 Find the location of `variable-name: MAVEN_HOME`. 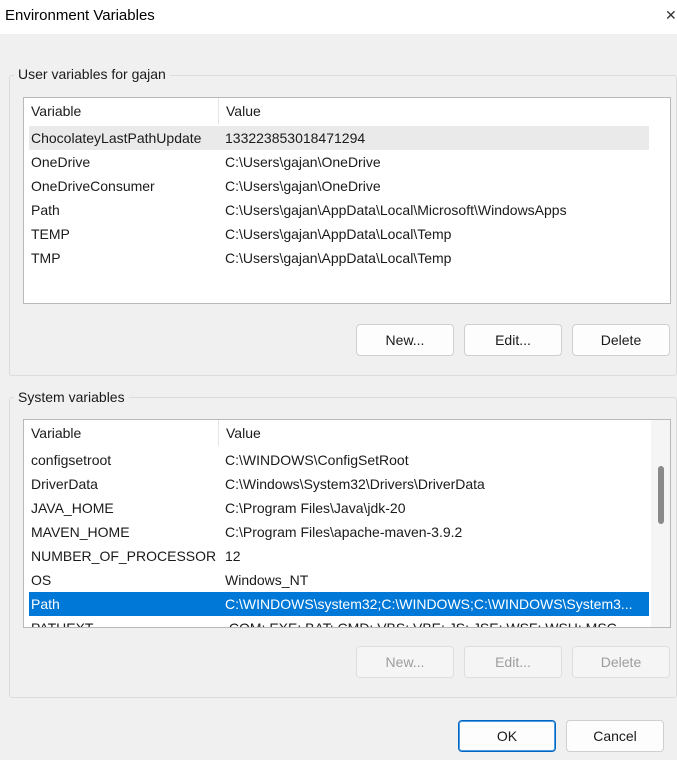

variable-name: MAVEN_HOME is located at coordinates (80, 532).